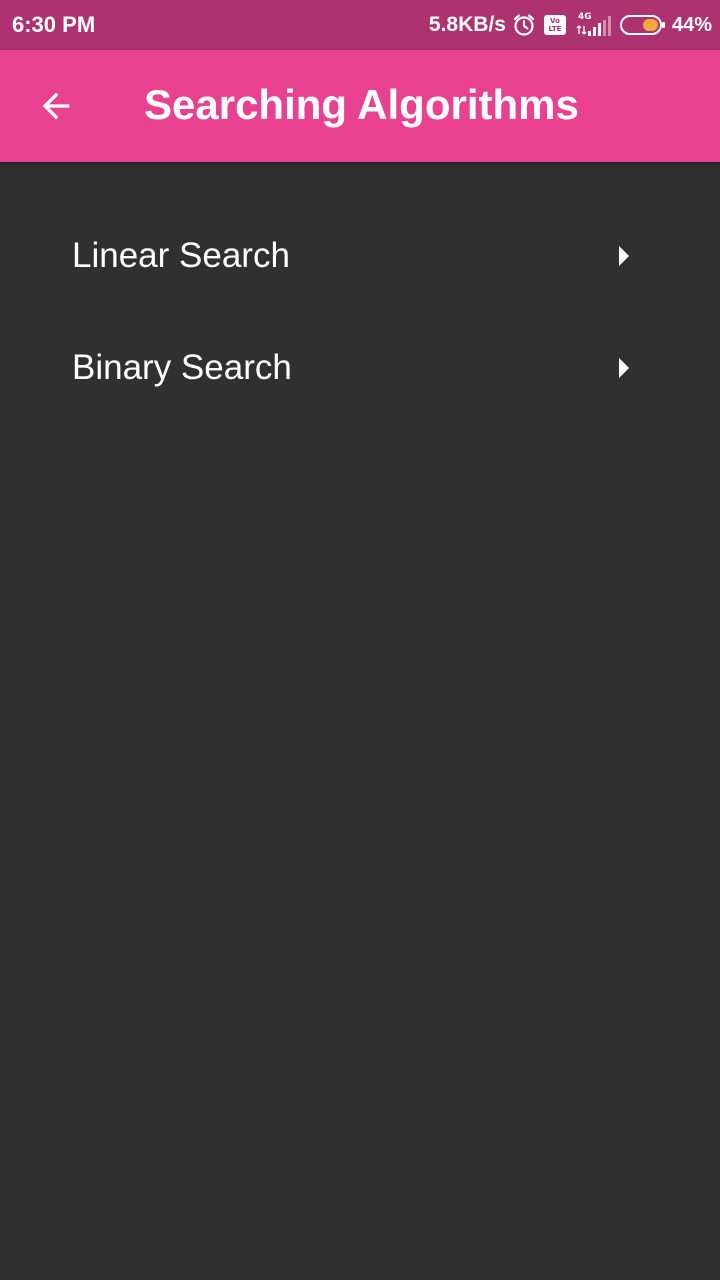  What do you see at coordinates (467, 24) in the screenshot?
I see `network-speed: 5.8KB/s` at bounding box center [467, 24].